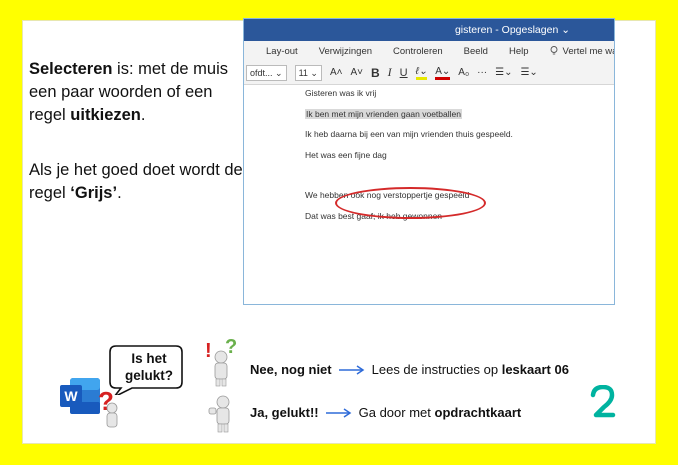 This screenshot has width=678, height=465. What do you see at coordinates (463, 72) in the screenshot?
I see `clear-formatting-button: A₀` at bounding box center [463, 72].